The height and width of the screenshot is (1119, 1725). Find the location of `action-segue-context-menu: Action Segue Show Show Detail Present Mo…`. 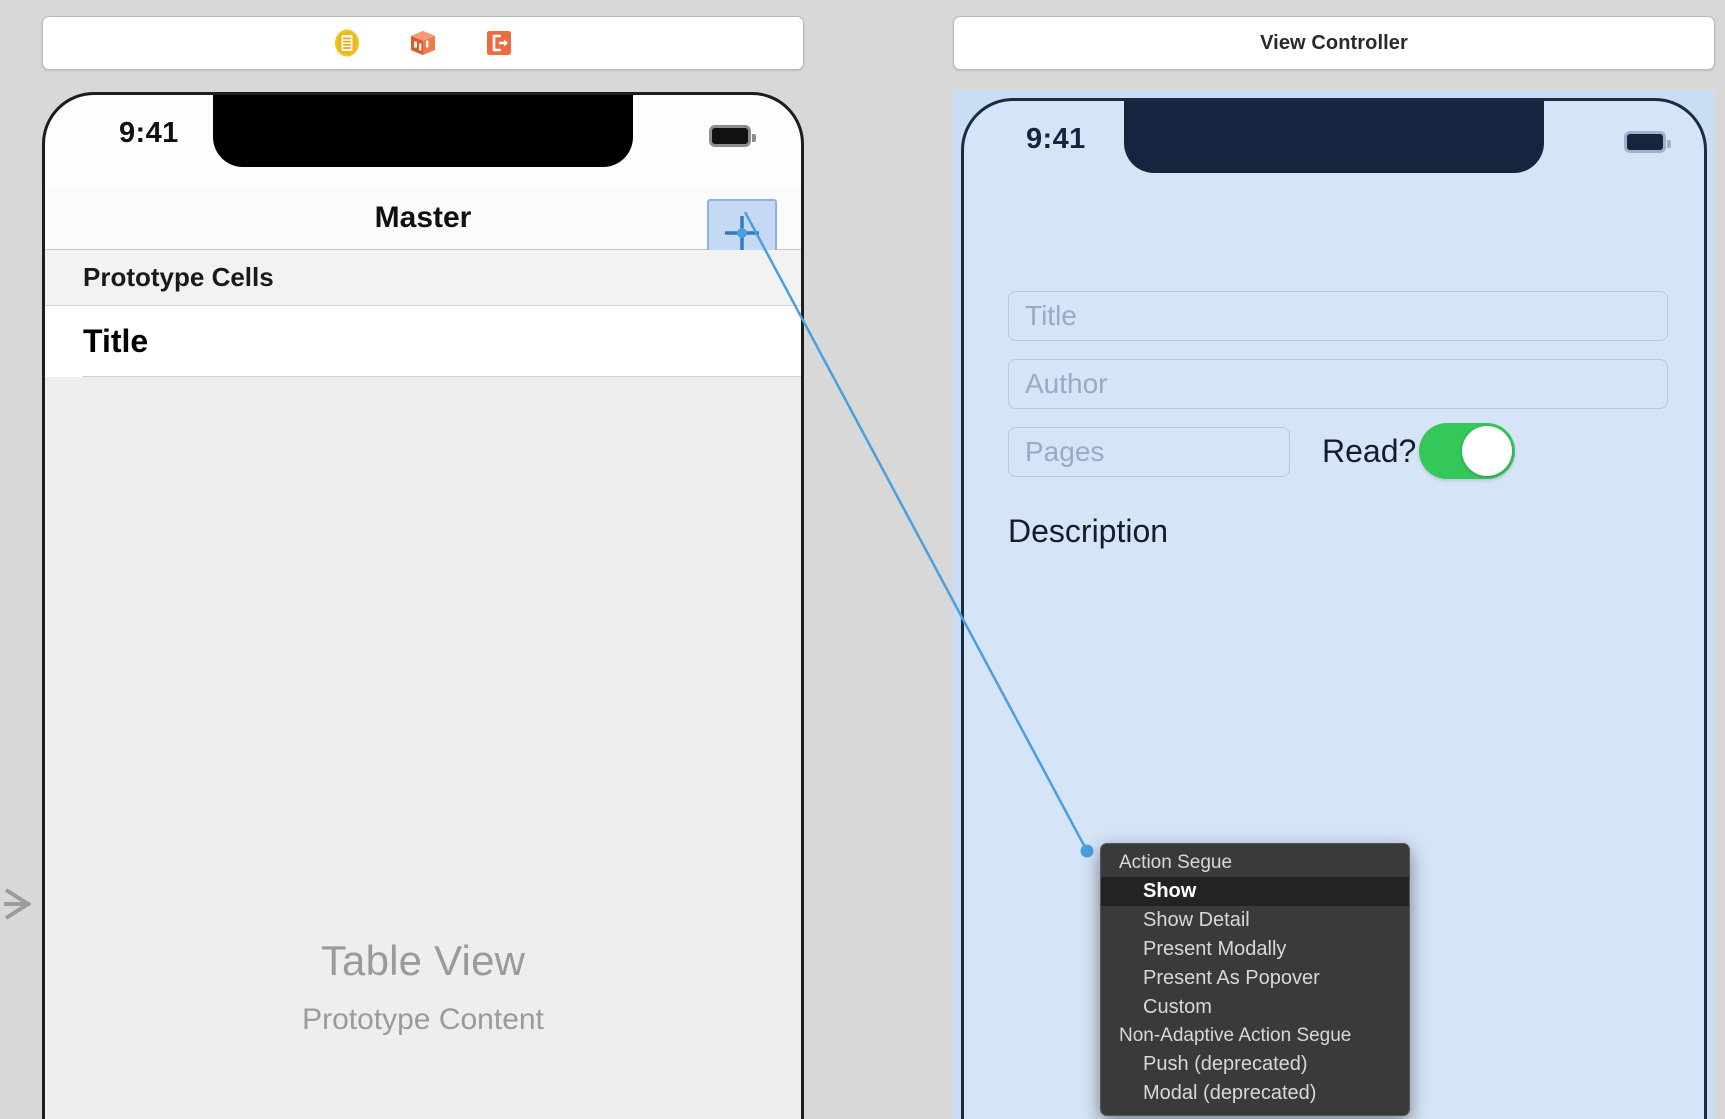

action-segue-context-menu: Action Segue Show Show Detail Present Mo… is located at coordinates (1255, 979).